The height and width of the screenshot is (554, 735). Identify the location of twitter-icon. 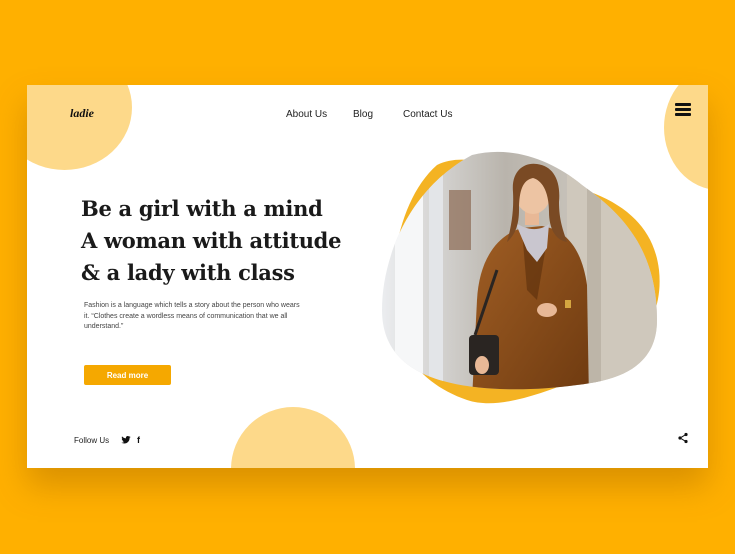
(126, 440).